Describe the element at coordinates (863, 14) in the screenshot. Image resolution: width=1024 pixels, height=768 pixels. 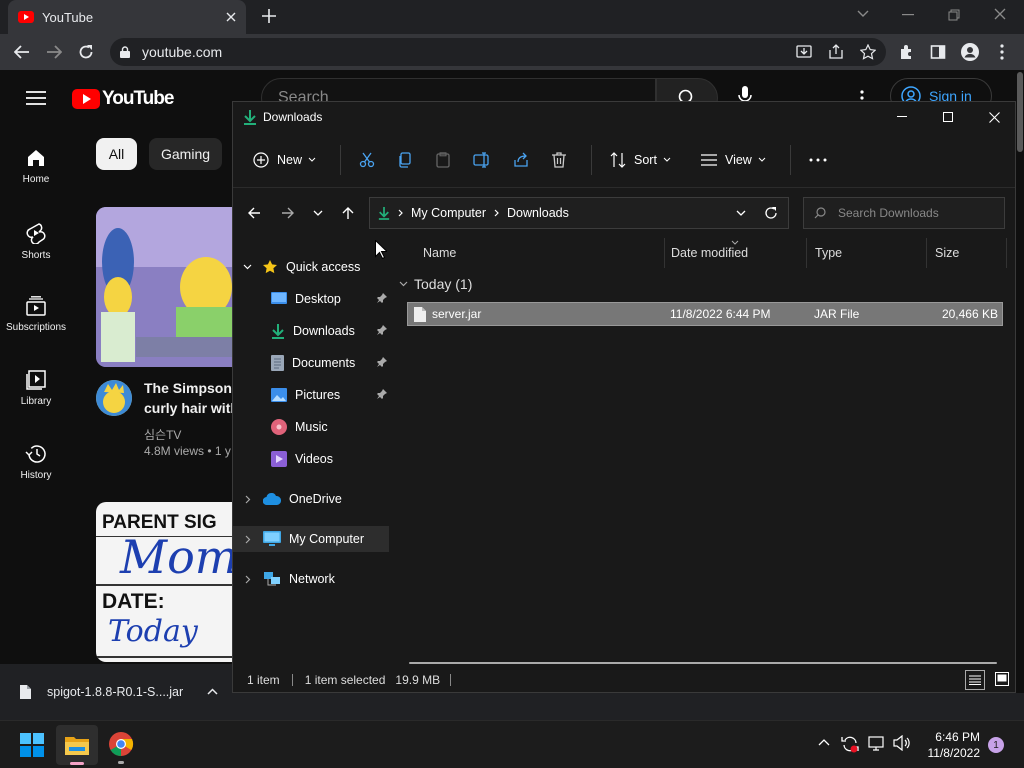
I see `tab-search-chevron-icon` at that location.